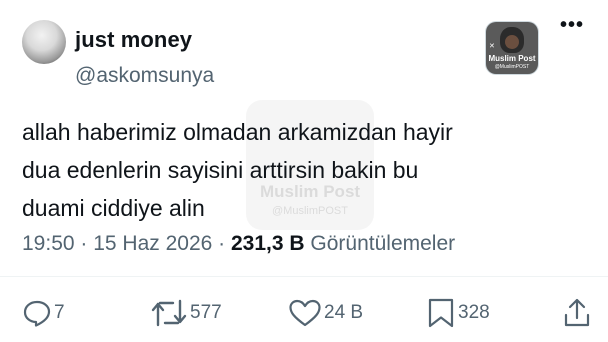  Describe the element at coordinates (44, 42) in the screenshot. I see `avatar` at that location.